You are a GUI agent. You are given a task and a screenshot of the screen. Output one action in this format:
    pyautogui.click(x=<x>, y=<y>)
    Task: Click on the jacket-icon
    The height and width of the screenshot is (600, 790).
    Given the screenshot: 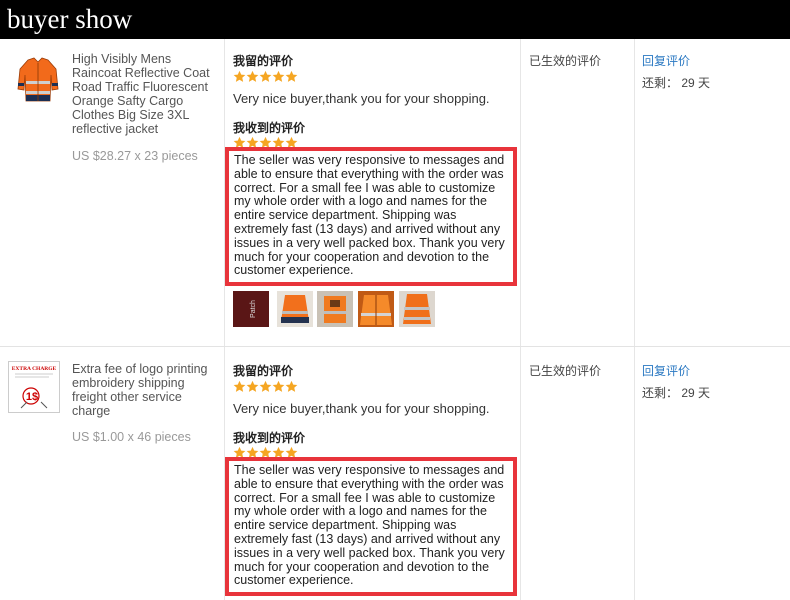 What is the action you would take?
    pyautogui.click(x=38, y=79)
    